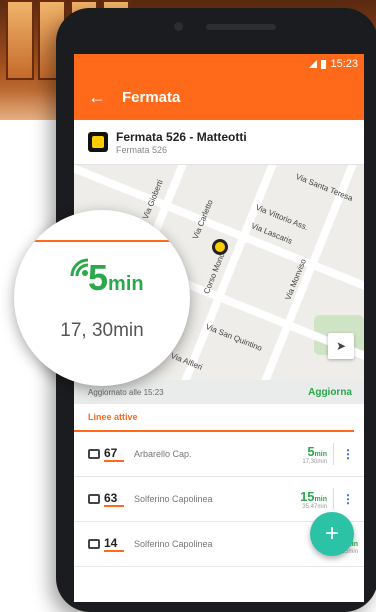 Image resolution: width=376 pixels, height=612 pixels. I want to click on add-fab-button: +, so click(332, 534).